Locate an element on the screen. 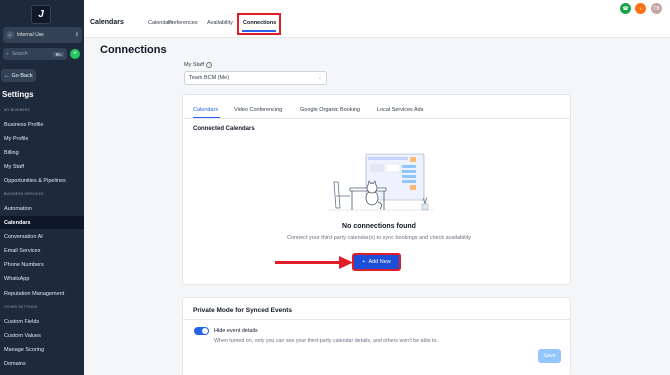 The image size is (670, 375). connected-calendars-title: Connected Calendars is located at coordinates (224, 129).